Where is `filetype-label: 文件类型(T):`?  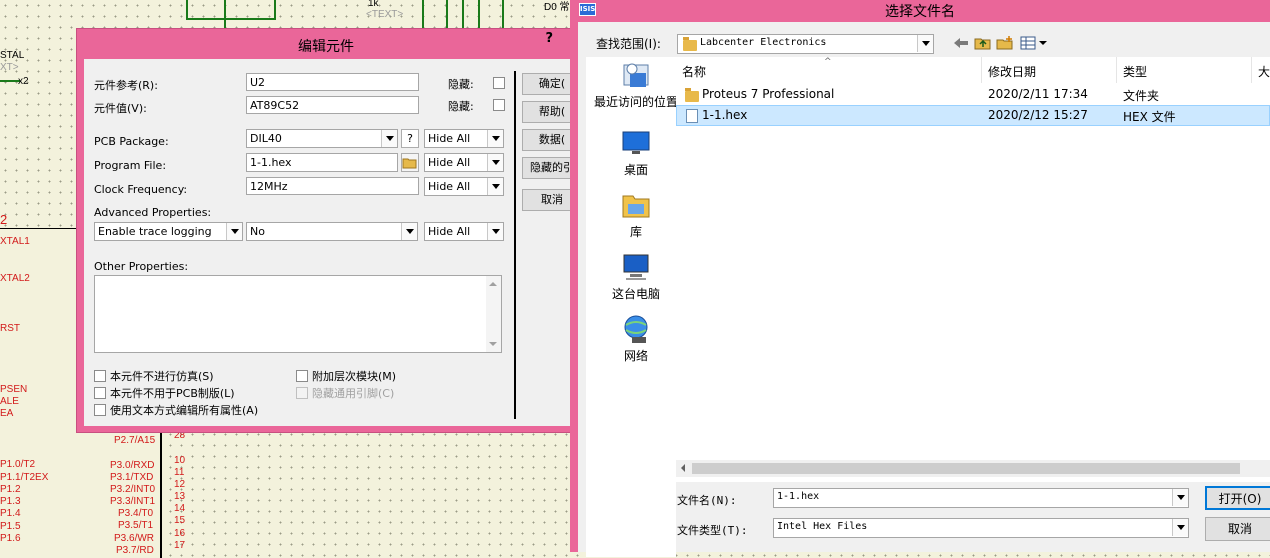
filetype-label: 文件类型(T): is located at coordinates (712, 530).